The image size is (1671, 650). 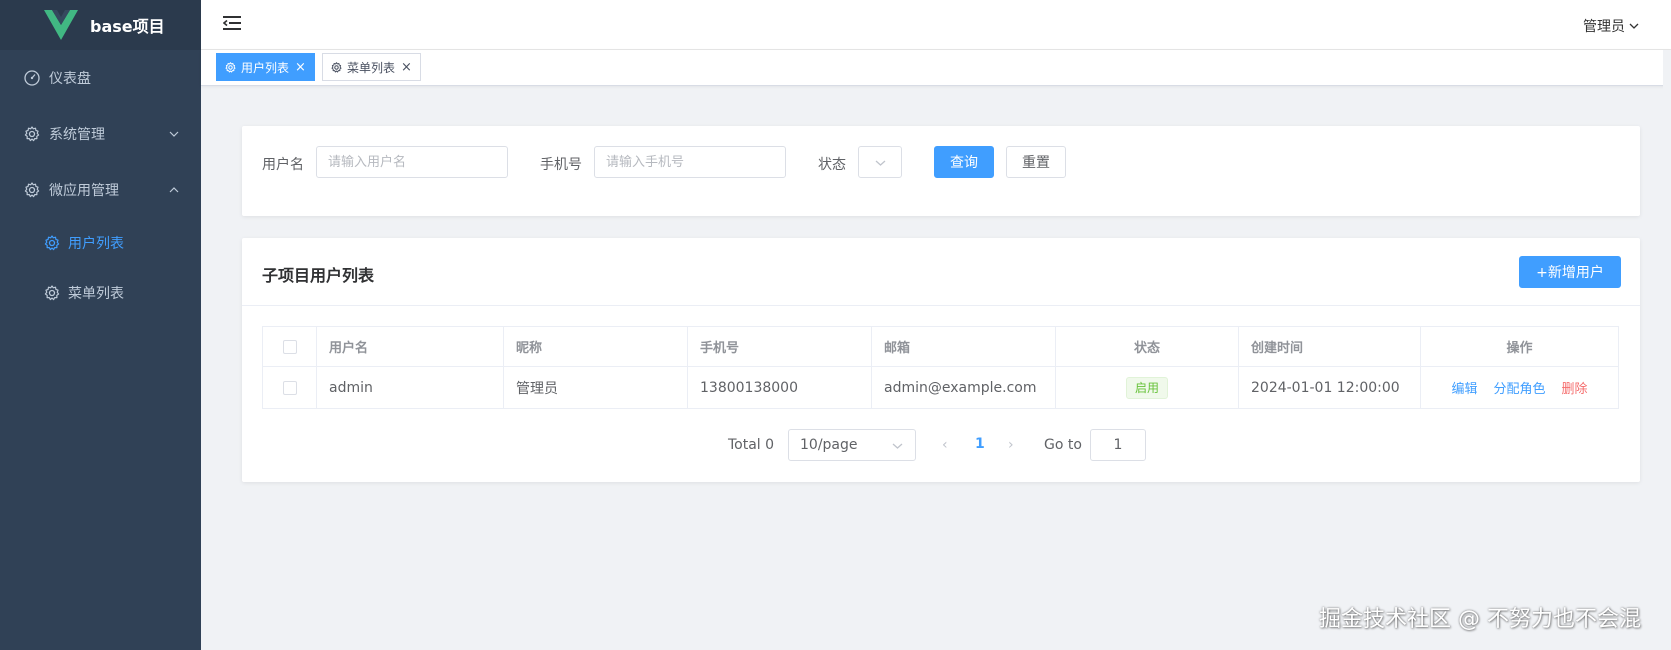 I want to click on column-header: 昵称, so click(x=596, y=346).